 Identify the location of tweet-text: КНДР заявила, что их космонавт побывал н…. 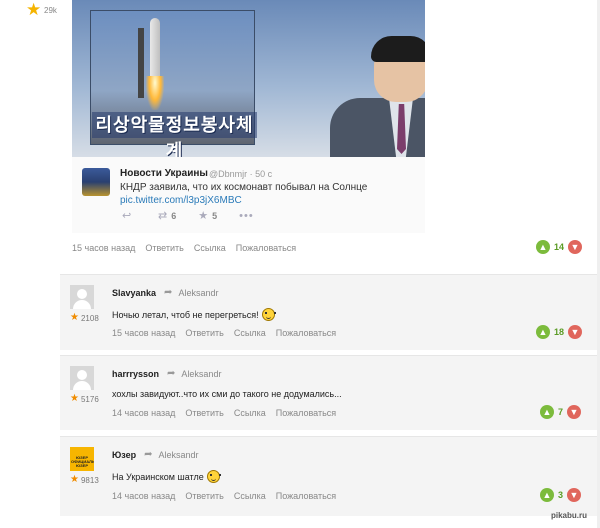
(244, 187).